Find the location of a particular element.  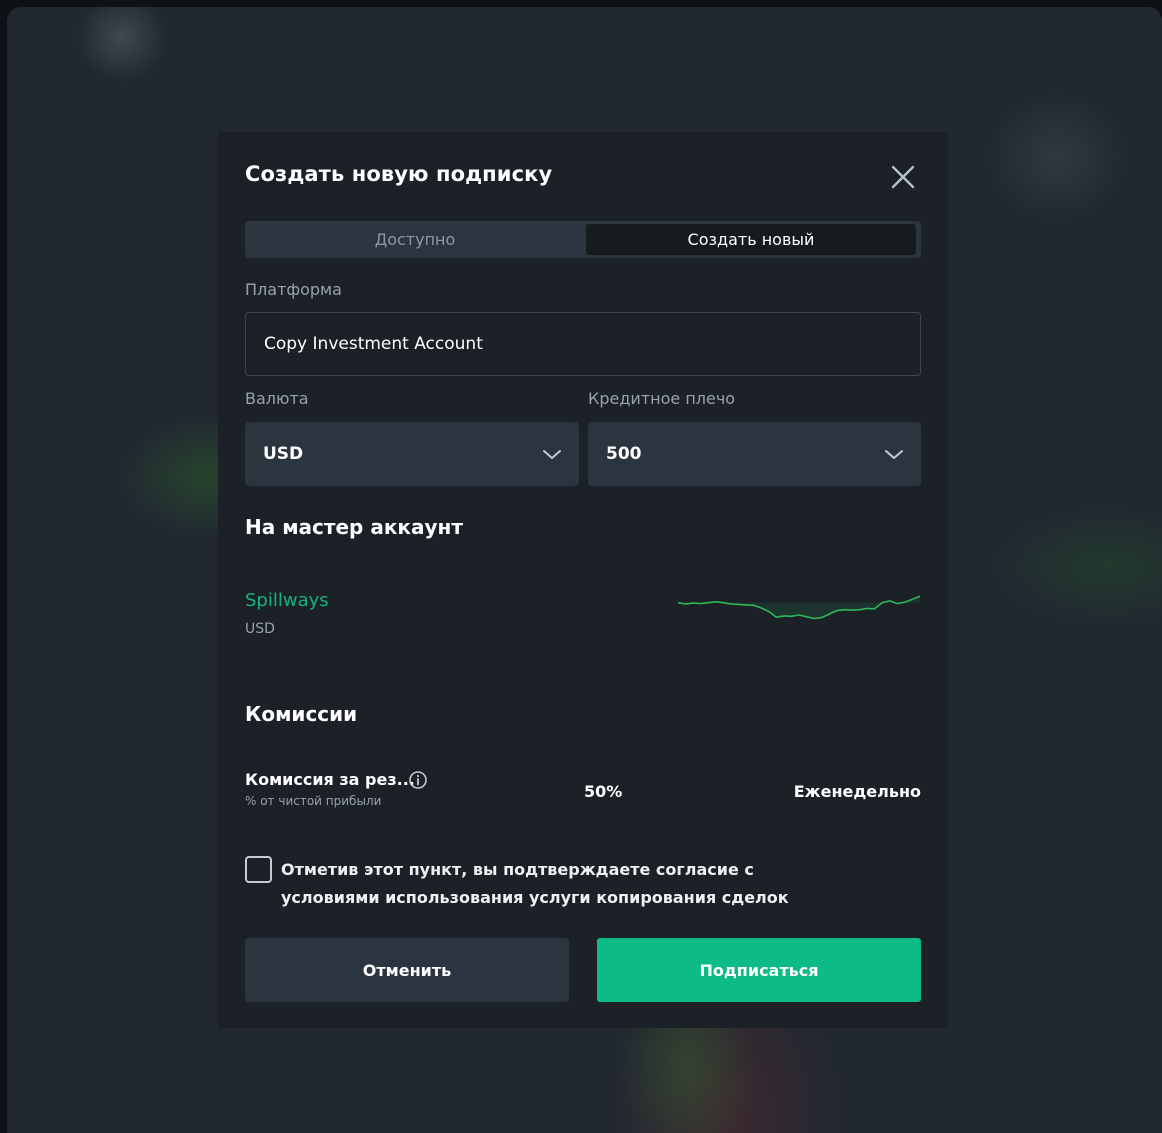

leverage-select: 500 is located at coordinates (754, 454).